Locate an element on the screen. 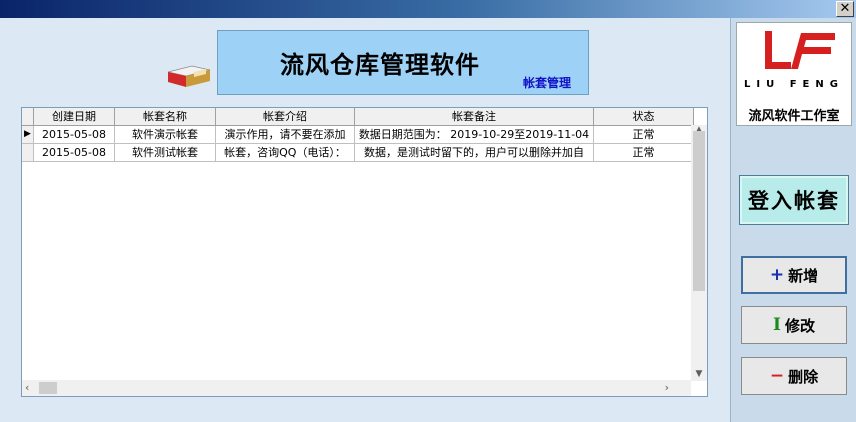  column-header-set-intro: 帐套介绍 is located at coordinates (285, 116).